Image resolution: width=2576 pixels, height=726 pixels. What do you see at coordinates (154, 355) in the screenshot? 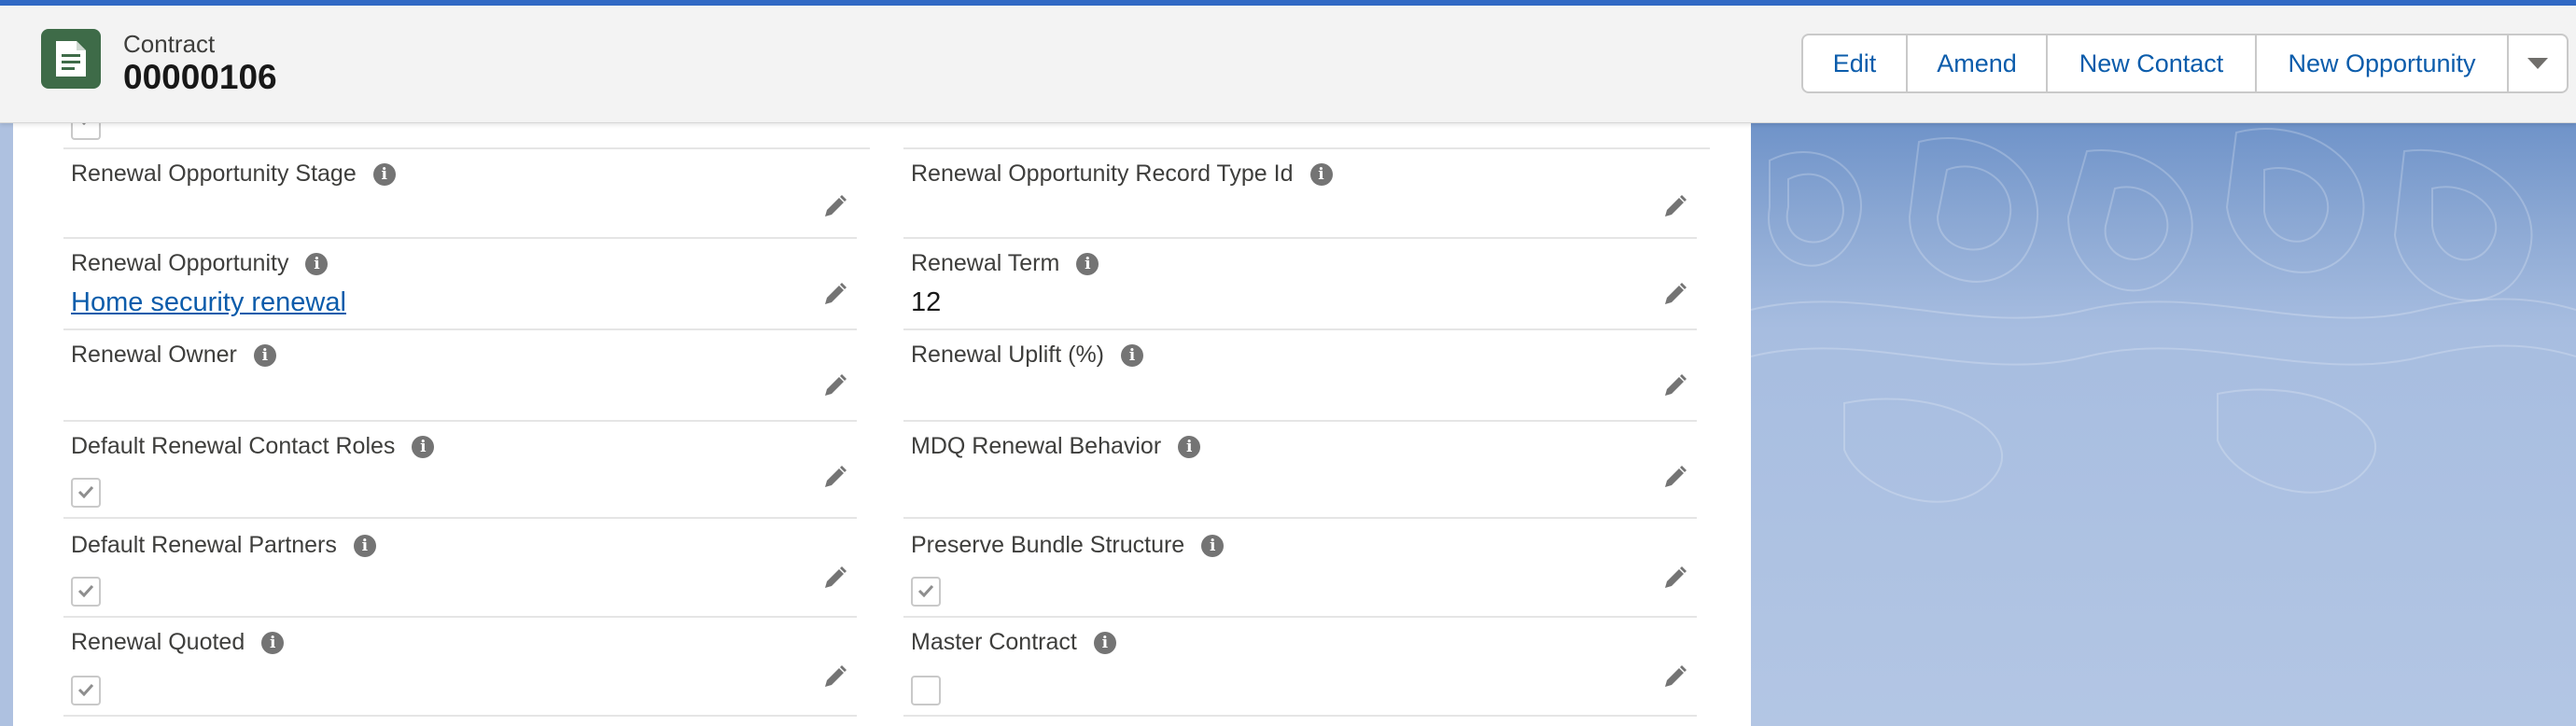
I see `field-label: Renewal Owner` at bounding box center [154, 355].